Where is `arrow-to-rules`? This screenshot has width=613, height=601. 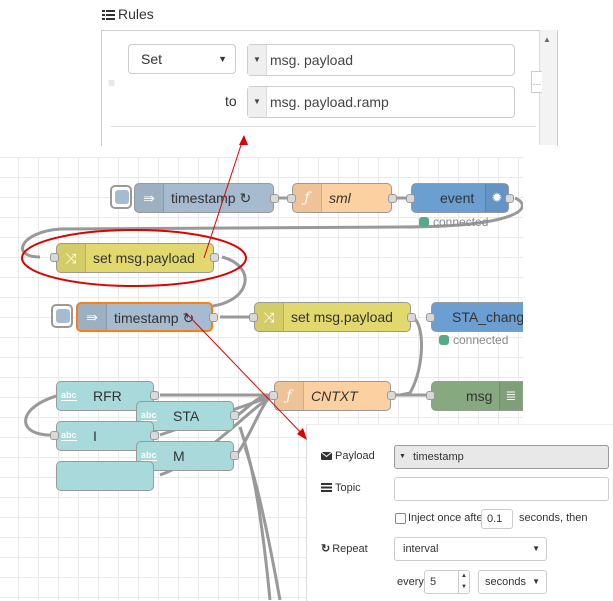
arrow-to-rules is located at coordinates (224, 197).